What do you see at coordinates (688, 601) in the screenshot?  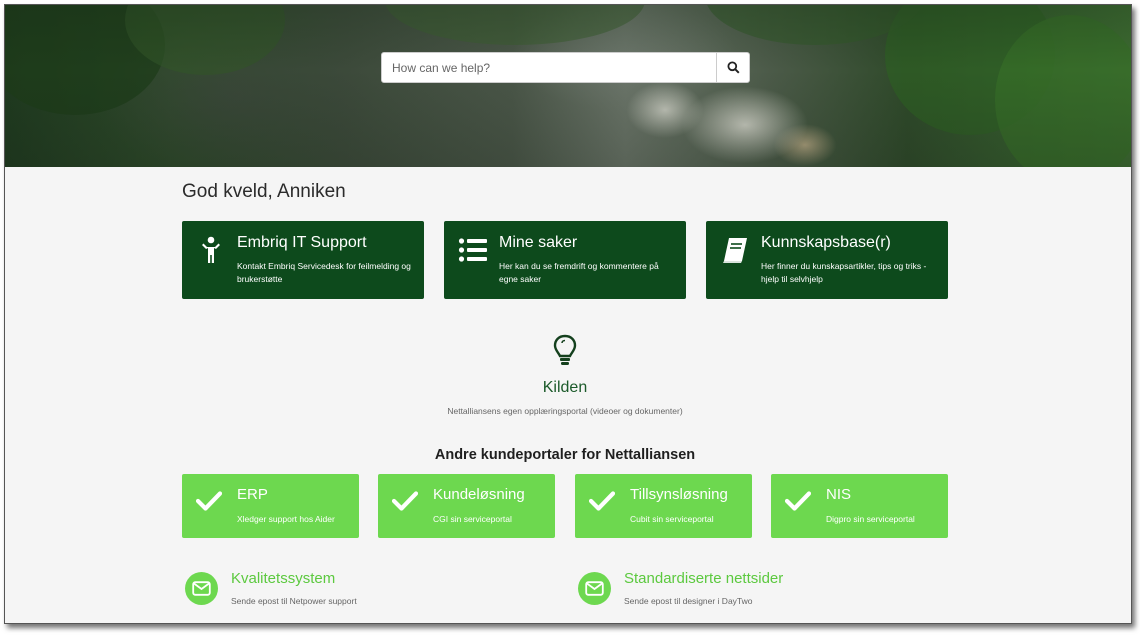 I see `mail-link-description: Sende epost til designer i DayTwo` at bounding box center [688, 601].